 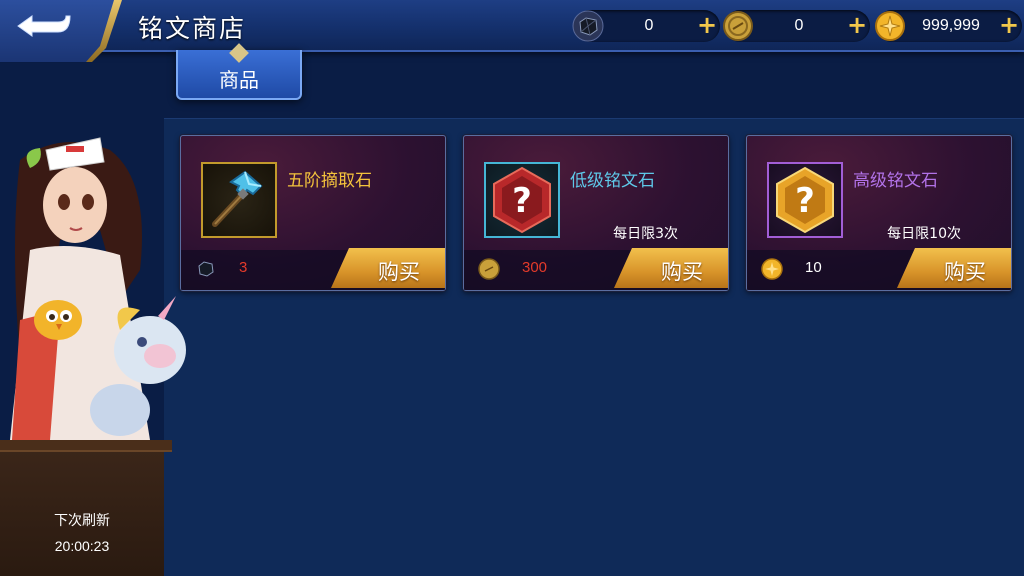 I want to click on tab-goods: 商品, so click(x=239, y=75).